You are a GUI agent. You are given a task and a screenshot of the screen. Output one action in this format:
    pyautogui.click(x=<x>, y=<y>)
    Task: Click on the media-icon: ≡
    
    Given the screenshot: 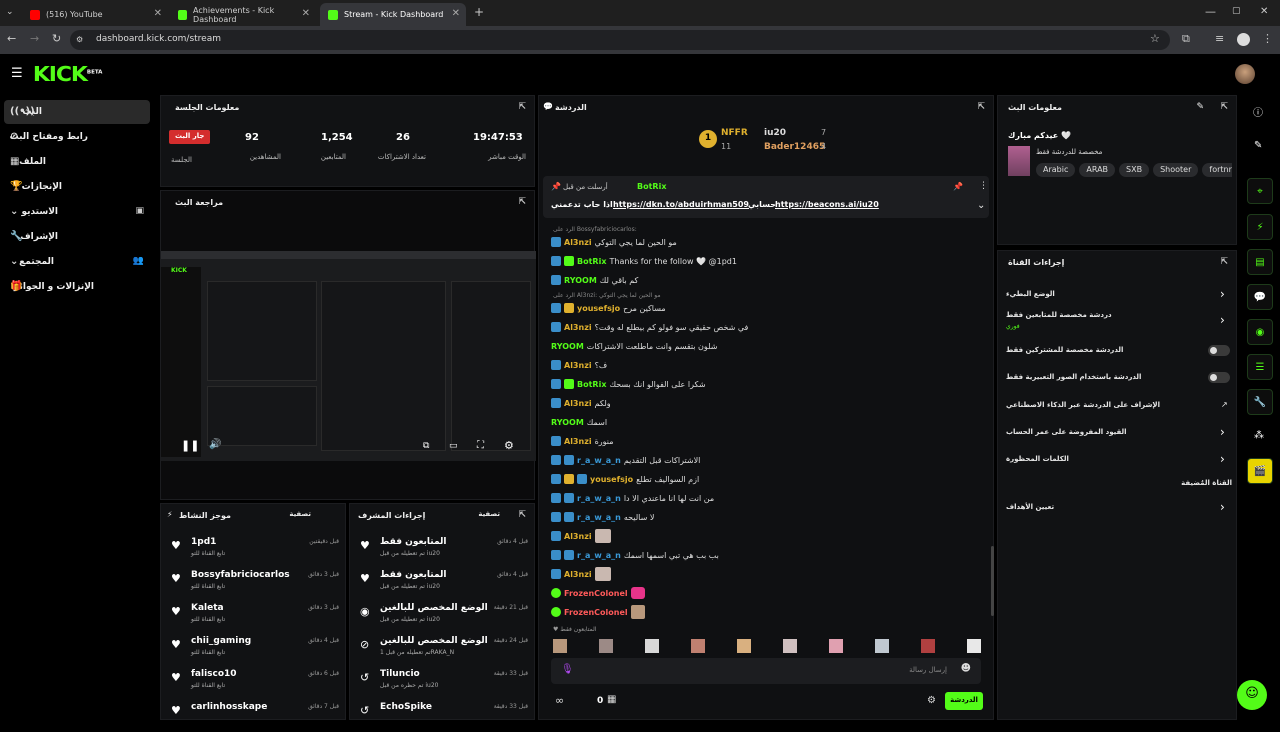 What is the action you would take?
    pyautogui.click(x=1219, y=38)
    